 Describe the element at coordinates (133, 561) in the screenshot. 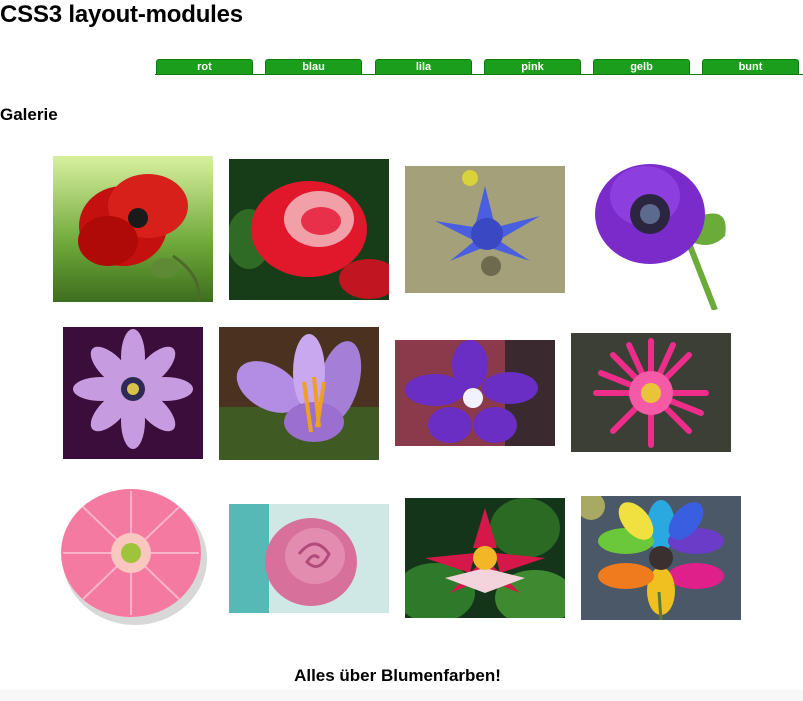

I see `photo-pink-gerbera` at that location.